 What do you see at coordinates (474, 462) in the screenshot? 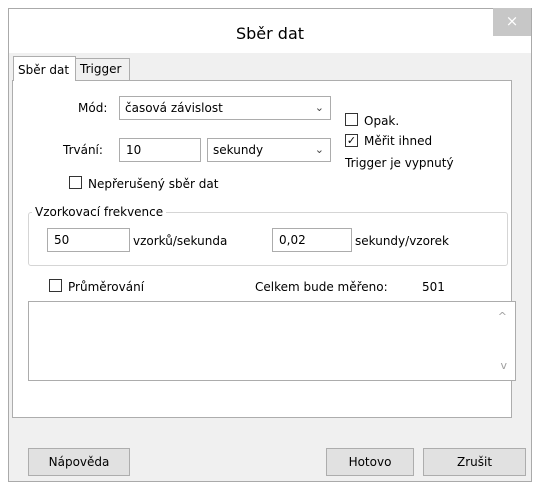
I see `cancel-button: Zrušit` at bounding box center [474, 462].